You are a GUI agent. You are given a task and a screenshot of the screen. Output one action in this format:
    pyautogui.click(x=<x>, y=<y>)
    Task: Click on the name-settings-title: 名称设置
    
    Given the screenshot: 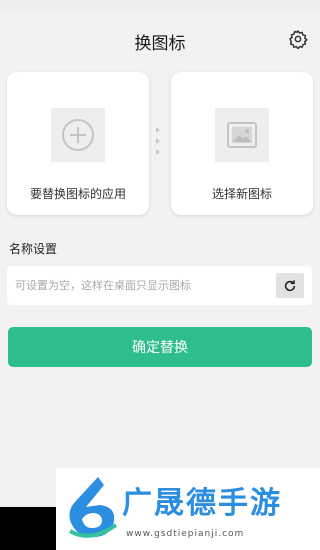 What is the action you would take?
    pyautogui.click(x=33, y=249)
    